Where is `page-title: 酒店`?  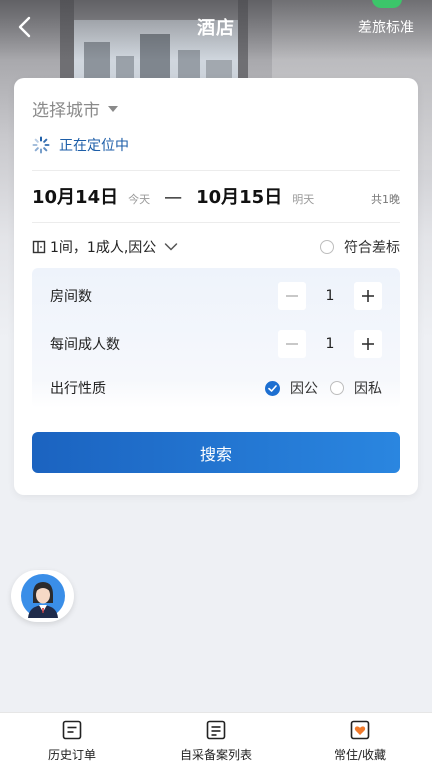
page-title: 酒店 is located at coordinates (216, 28).